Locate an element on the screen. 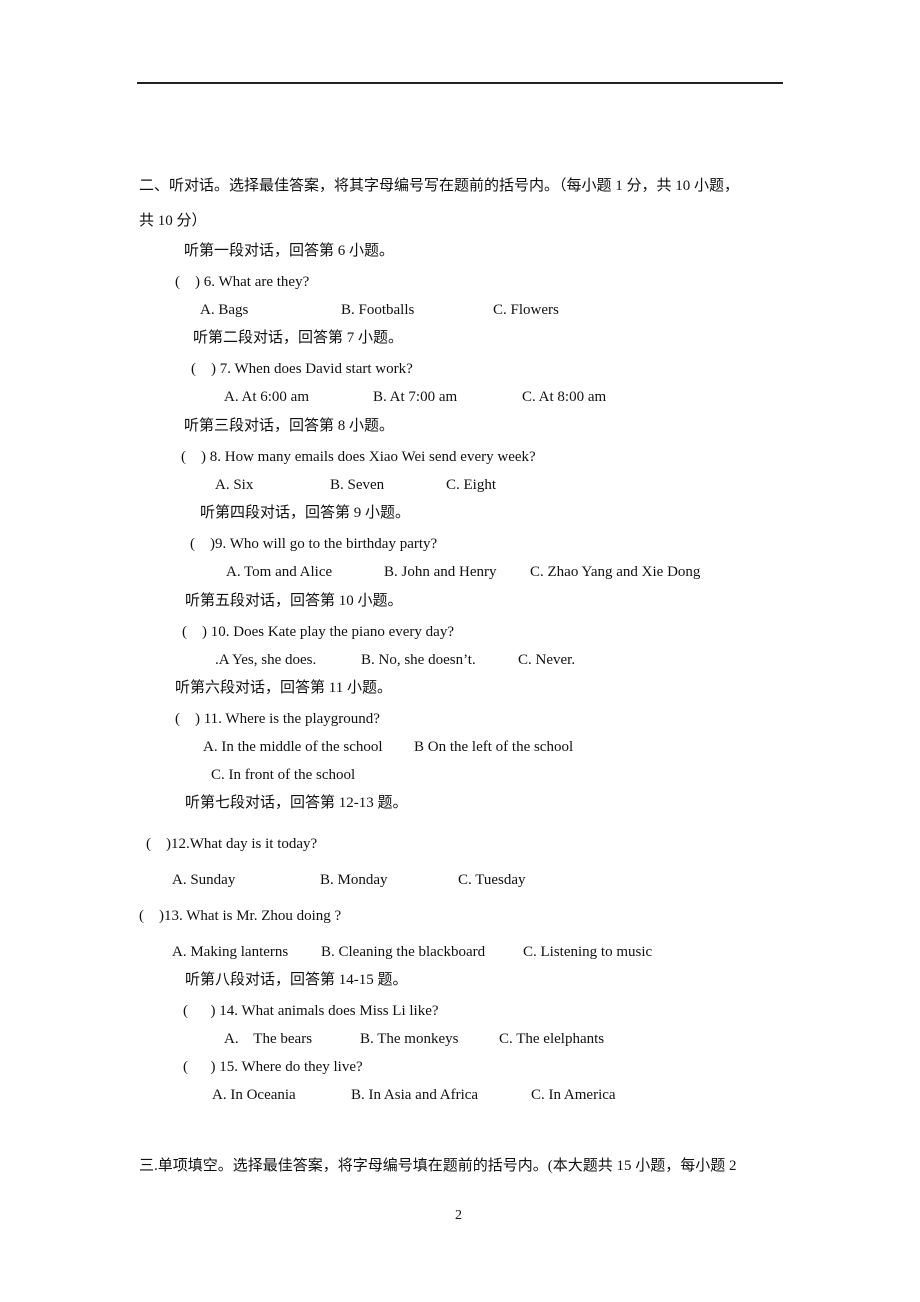 Image resolution: width=920 pixels, height=1302 pixels. q15-option-b: B. In Asia and Africa is located at coordinates (415, 1095).